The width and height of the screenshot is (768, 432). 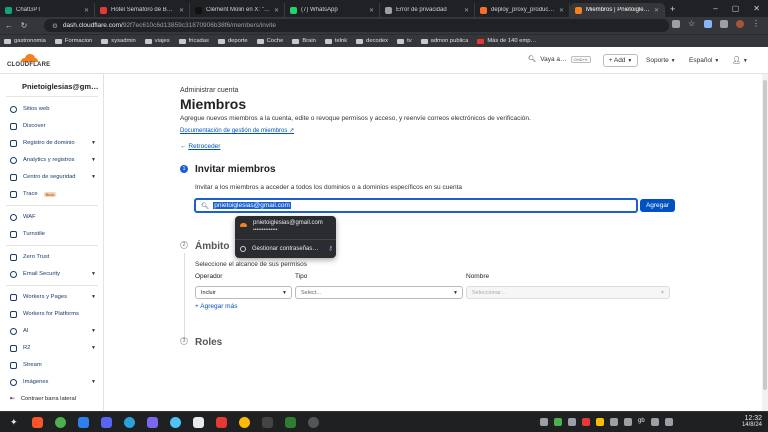 What do you see at coordinates (55, 331) in the screenshot?
I see `sidebar-item-ai: AI ▼` at bounding box center [55, 331].